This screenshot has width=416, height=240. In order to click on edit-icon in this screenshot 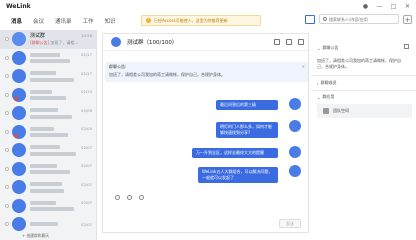, I will do `click(406, 46)`.